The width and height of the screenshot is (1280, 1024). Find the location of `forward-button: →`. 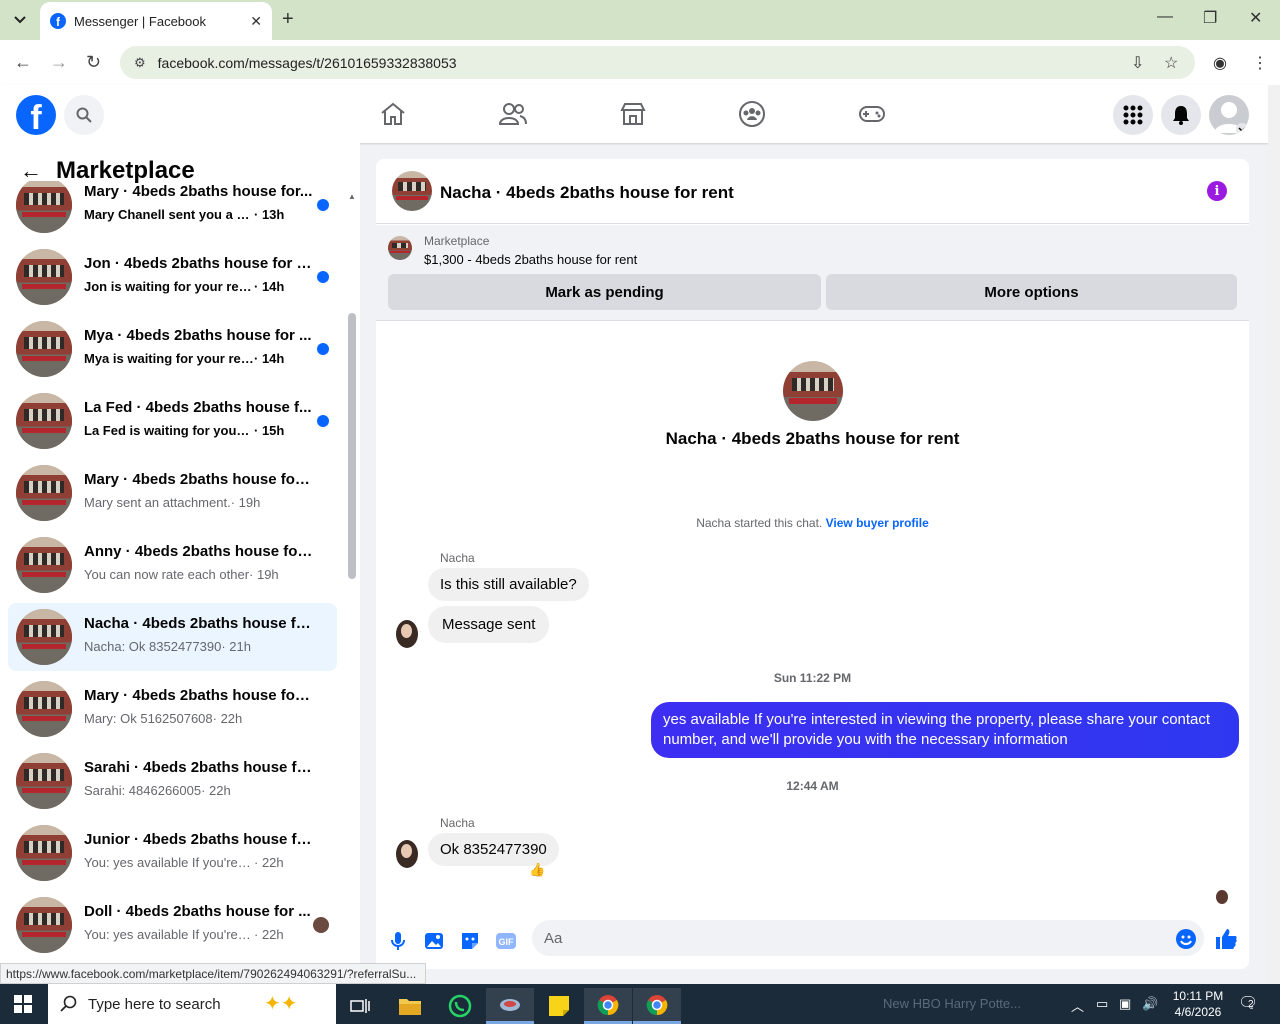

forward-button: → is located at coordinates (59, 62).